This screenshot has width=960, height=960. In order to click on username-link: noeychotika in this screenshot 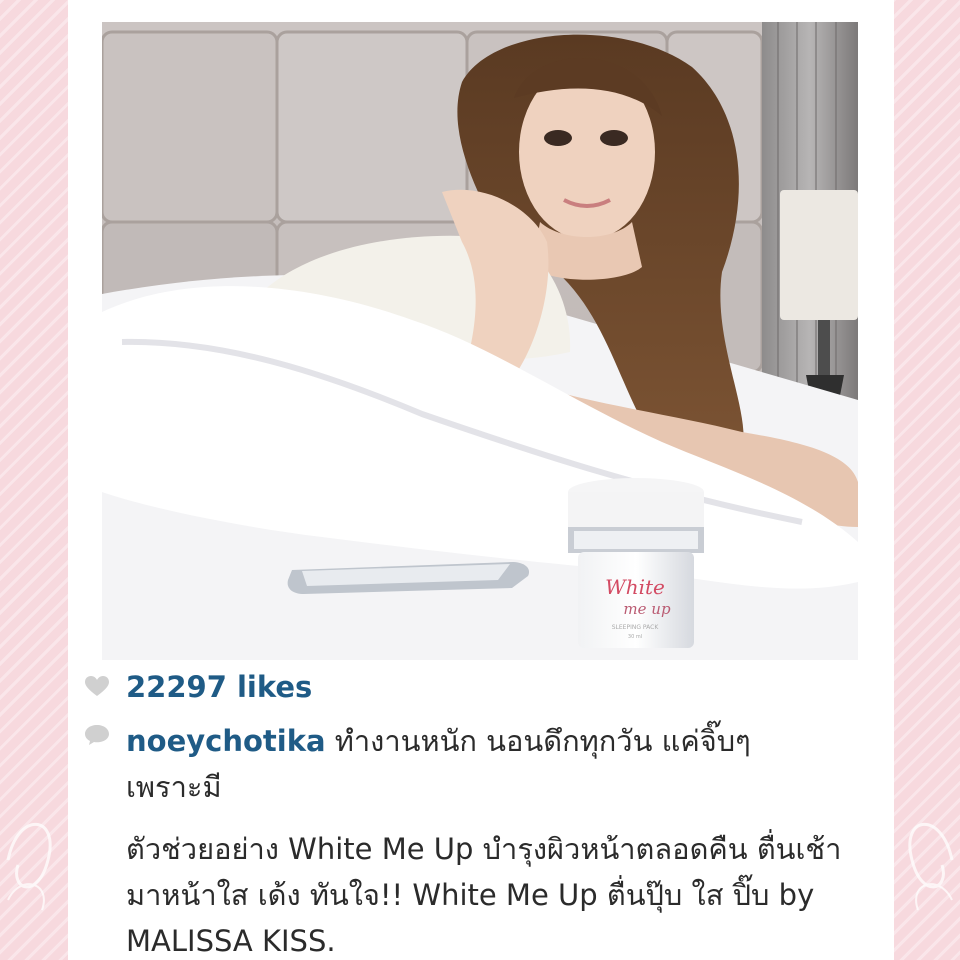, I will do `click(226, 741)`.